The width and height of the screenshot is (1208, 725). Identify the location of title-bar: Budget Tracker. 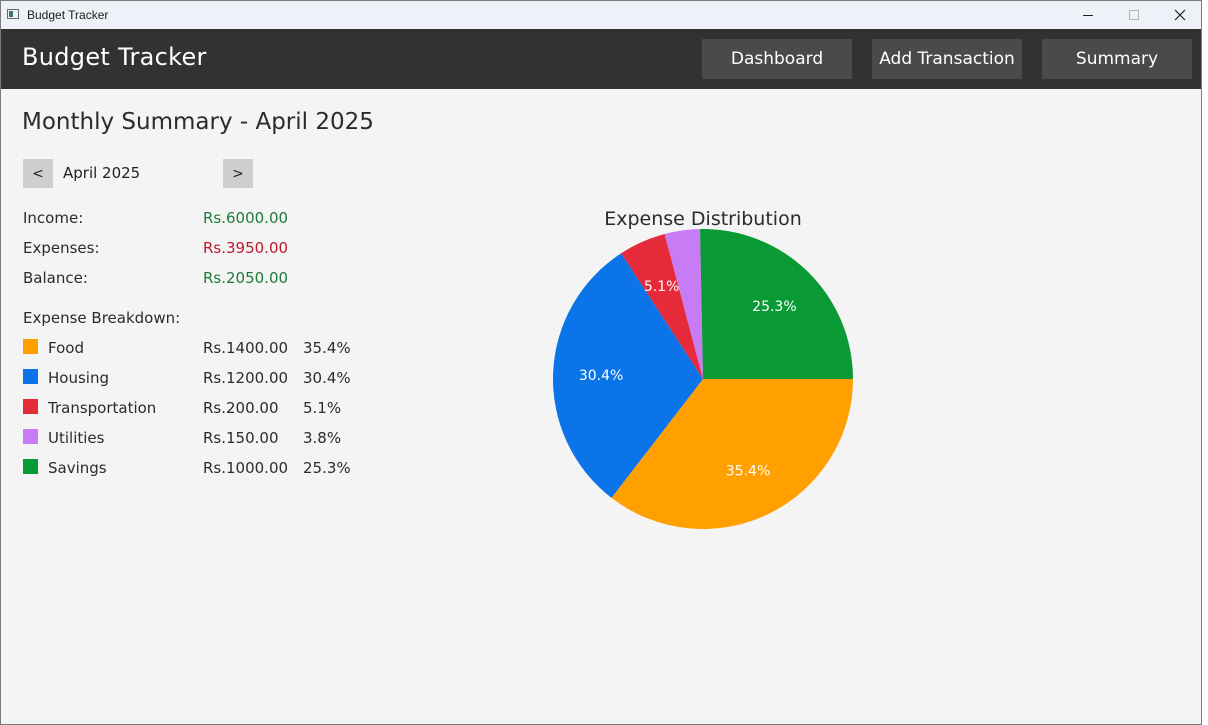
(601, 15).